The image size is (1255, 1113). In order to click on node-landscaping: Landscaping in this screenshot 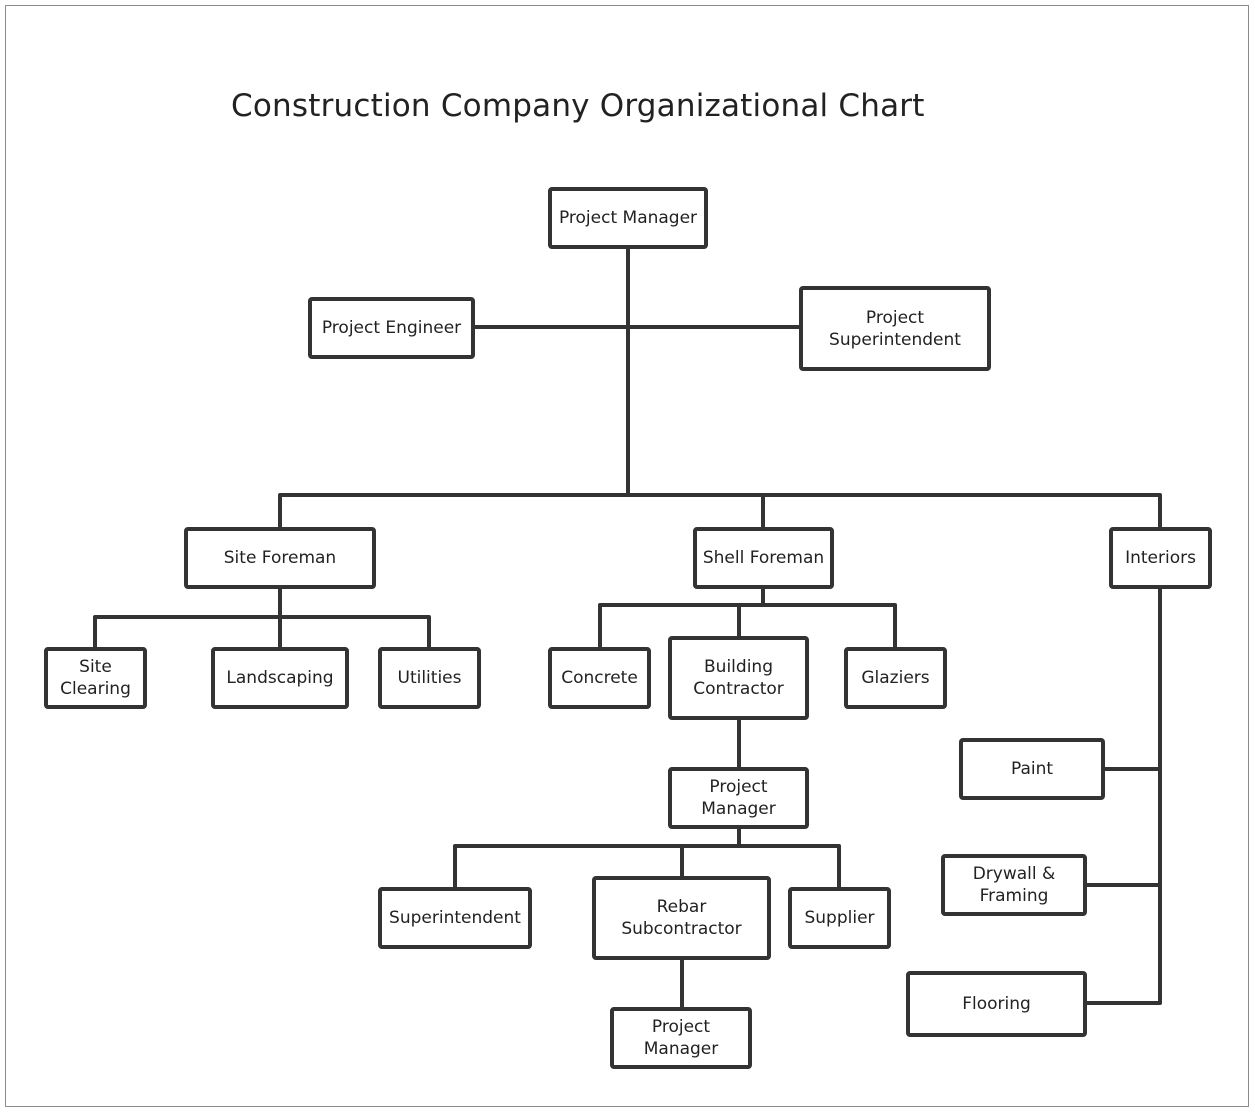, I will do `click(280, 678)`.